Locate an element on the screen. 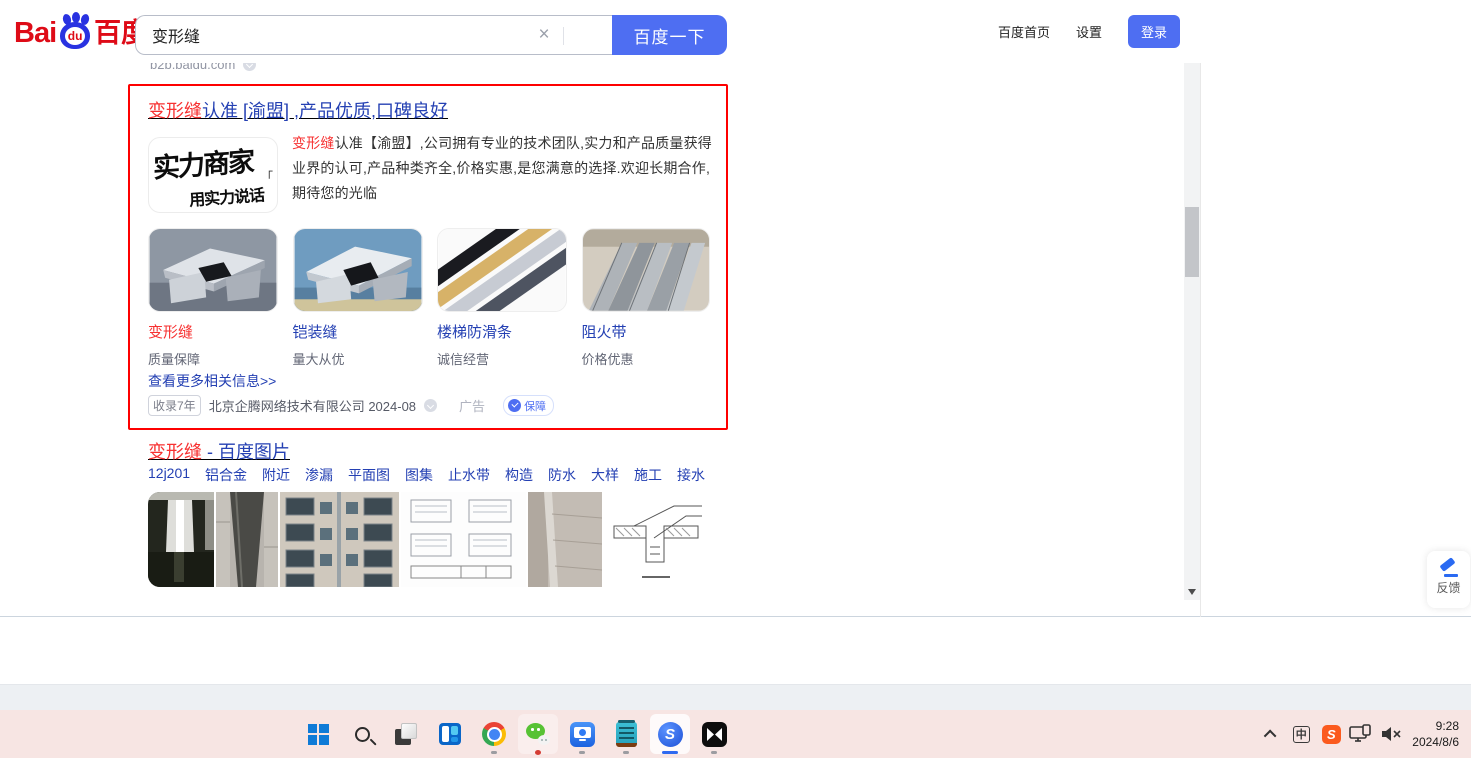 The width and height of the screenshot is (1471, 758). ad-result-title: 变形缝认准 [渝盟] ,产品优质,口碑良好 is located at coordinates (298, 110).